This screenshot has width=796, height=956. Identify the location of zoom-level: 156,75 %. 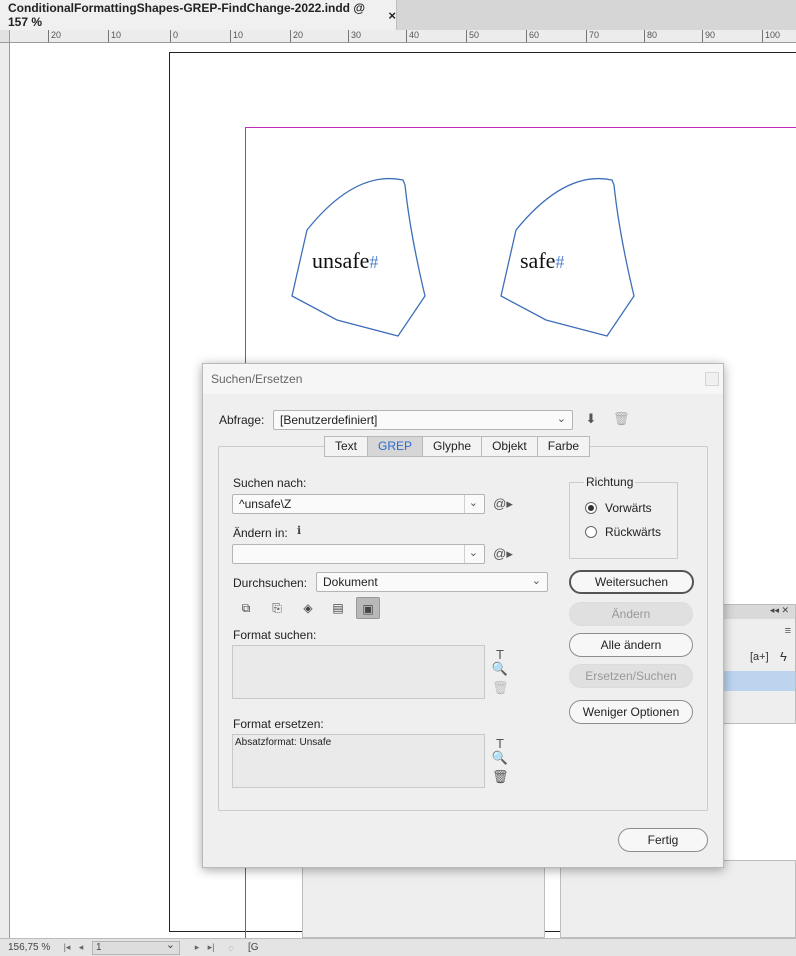
(30, 947).